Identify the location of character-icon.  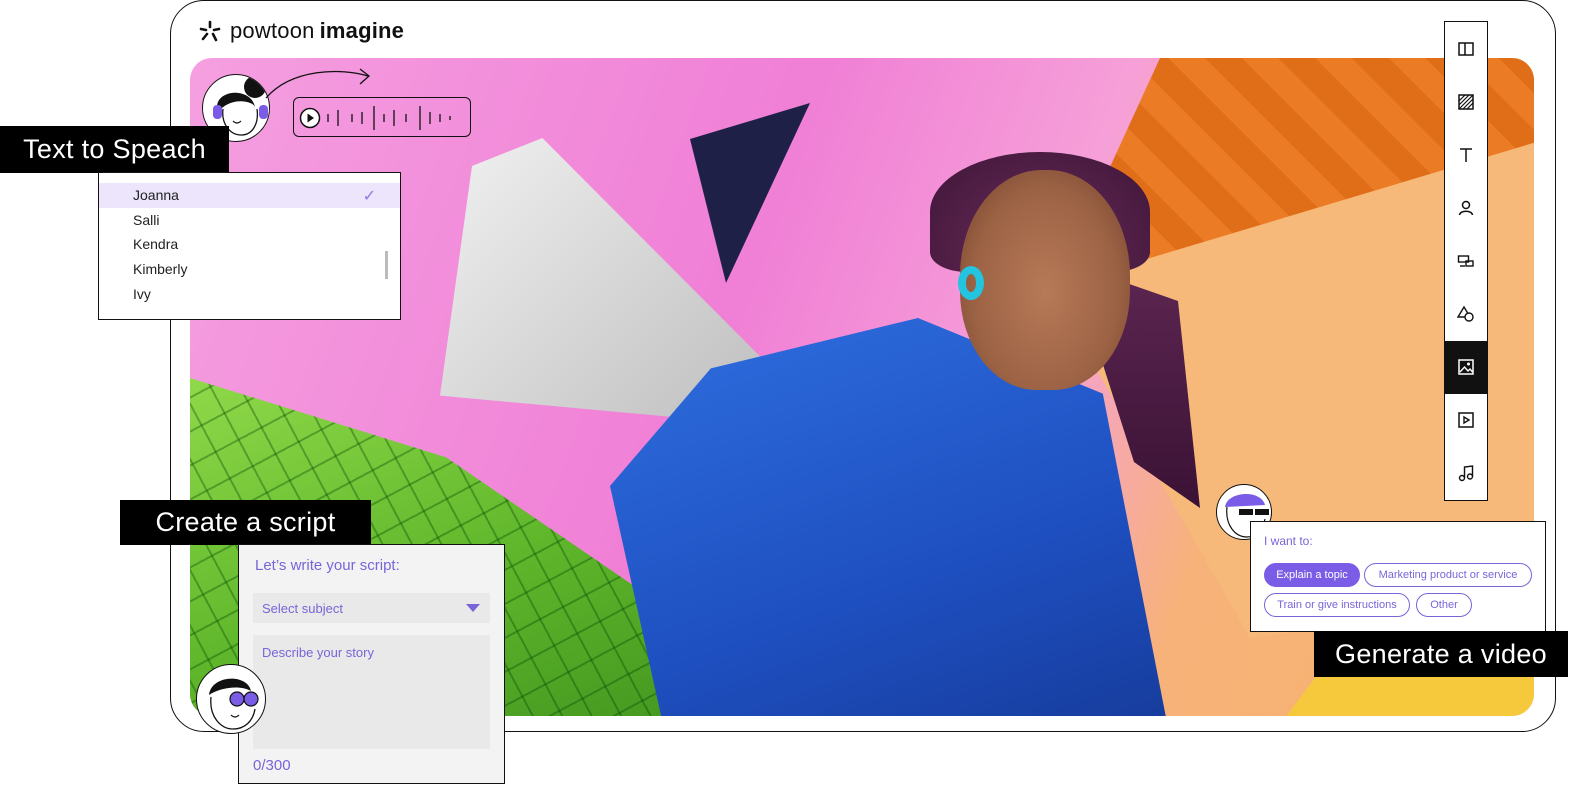
(1466, 208).